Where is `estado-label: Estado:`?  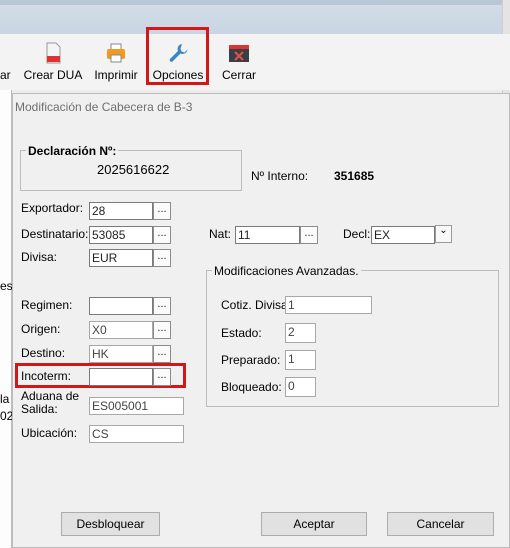
estado-label: Estado: is located at coordinates (241, 333).